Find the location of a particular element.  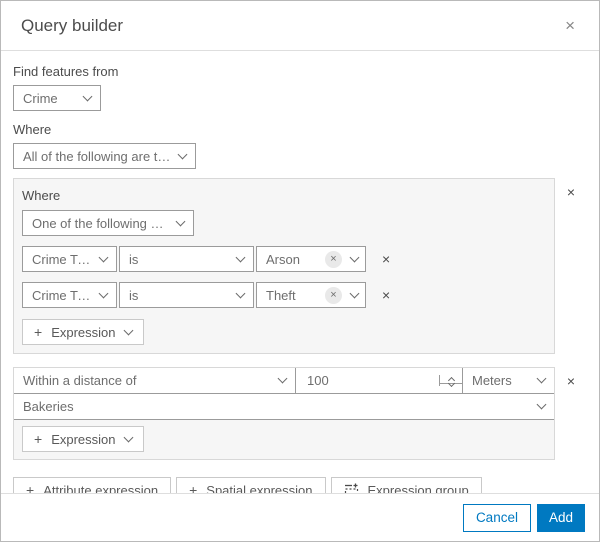

layer-select-value: Crime is located at coordinates (40, 98).